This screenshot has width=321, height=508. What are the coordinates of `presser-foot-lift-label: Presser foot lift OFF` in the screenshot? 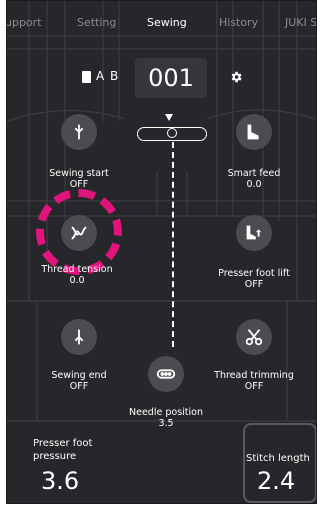 It's located at (254, 279).